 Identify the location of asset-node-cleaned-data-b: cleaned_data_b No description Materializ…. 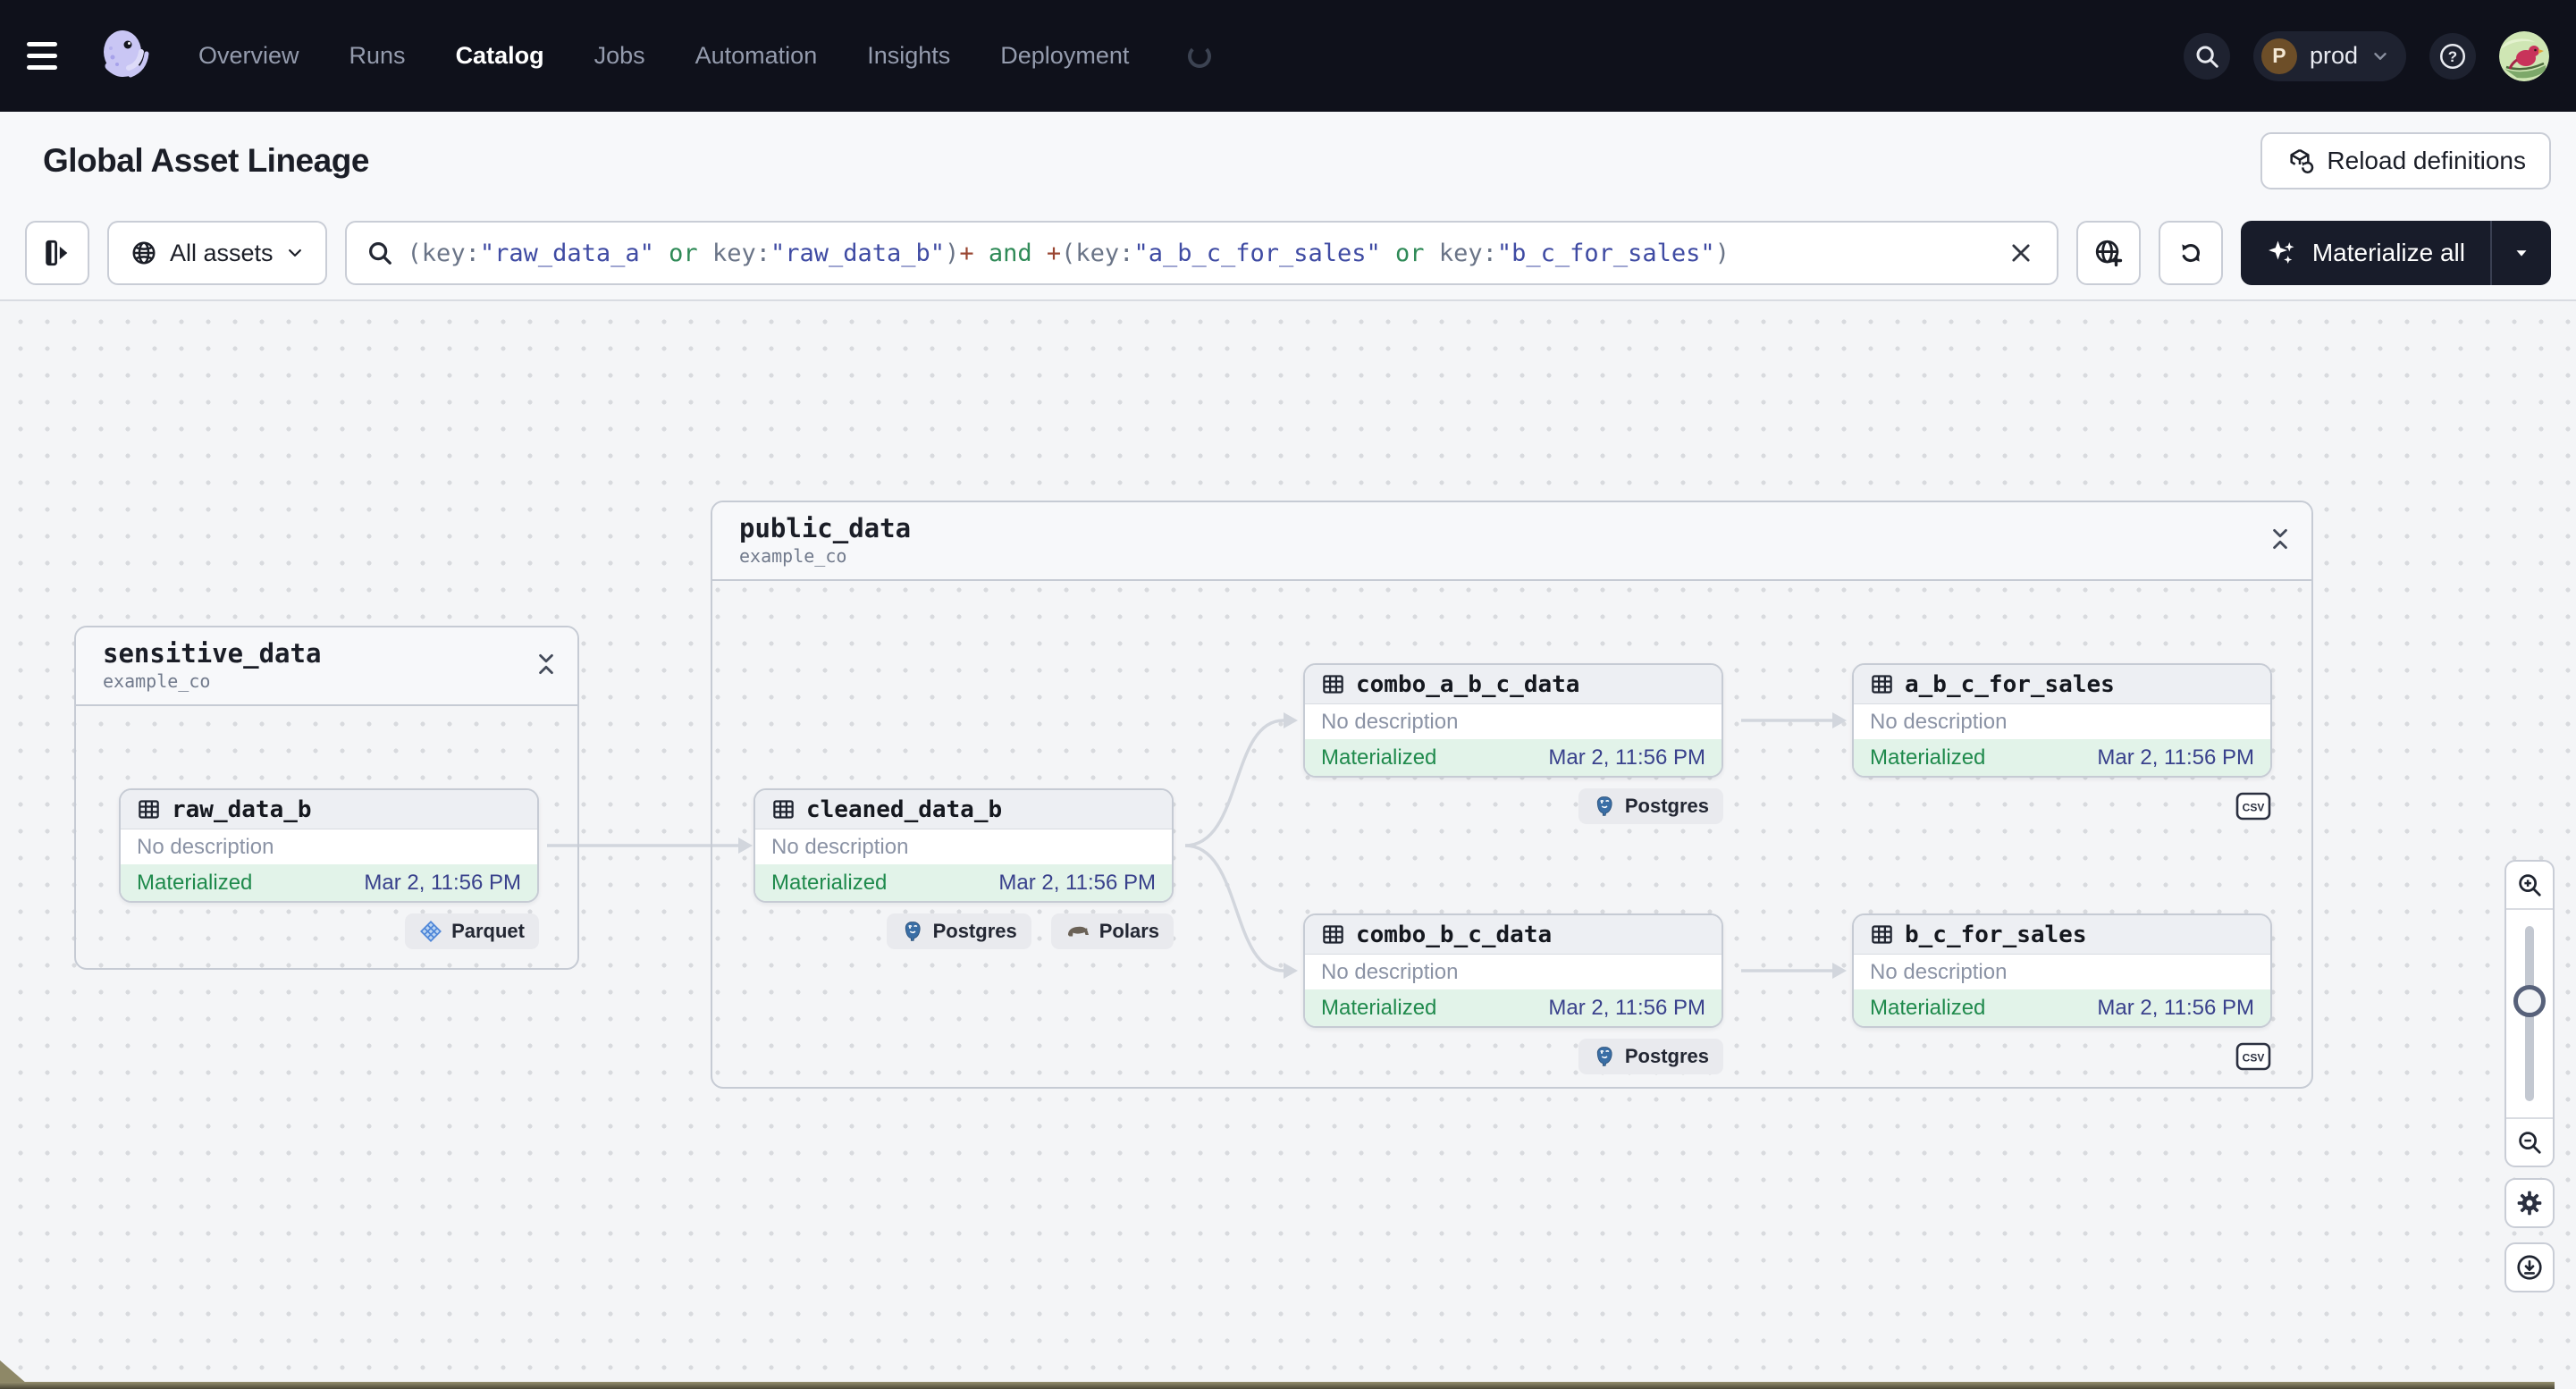
(964, 845).